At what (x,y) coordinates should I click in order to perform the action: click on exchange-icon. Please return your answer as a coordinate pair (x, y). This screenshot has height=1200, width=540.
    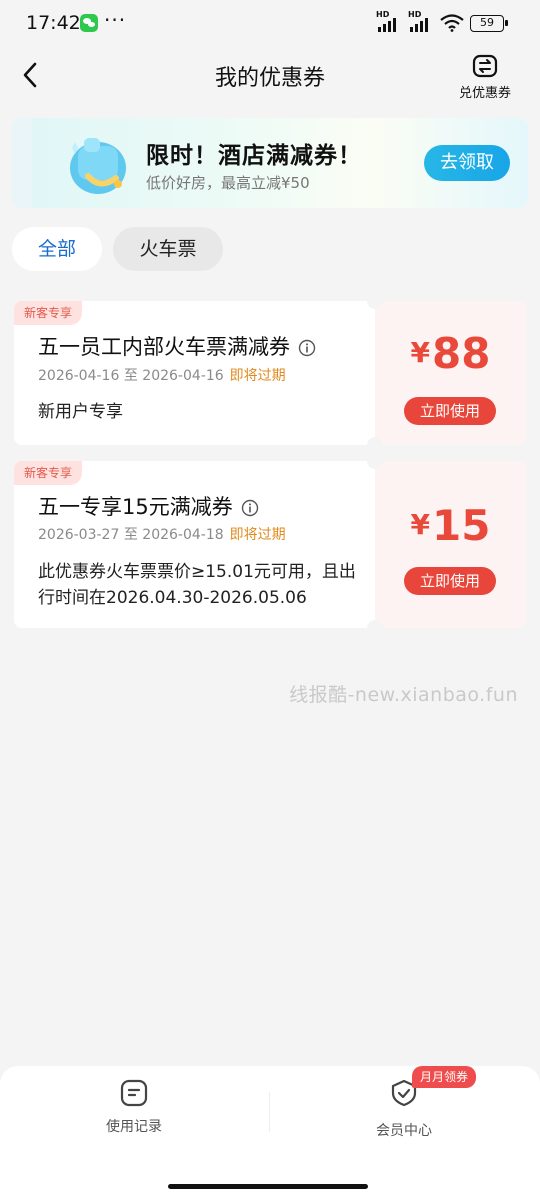
    Looking at the image, I should click on (485, 66).